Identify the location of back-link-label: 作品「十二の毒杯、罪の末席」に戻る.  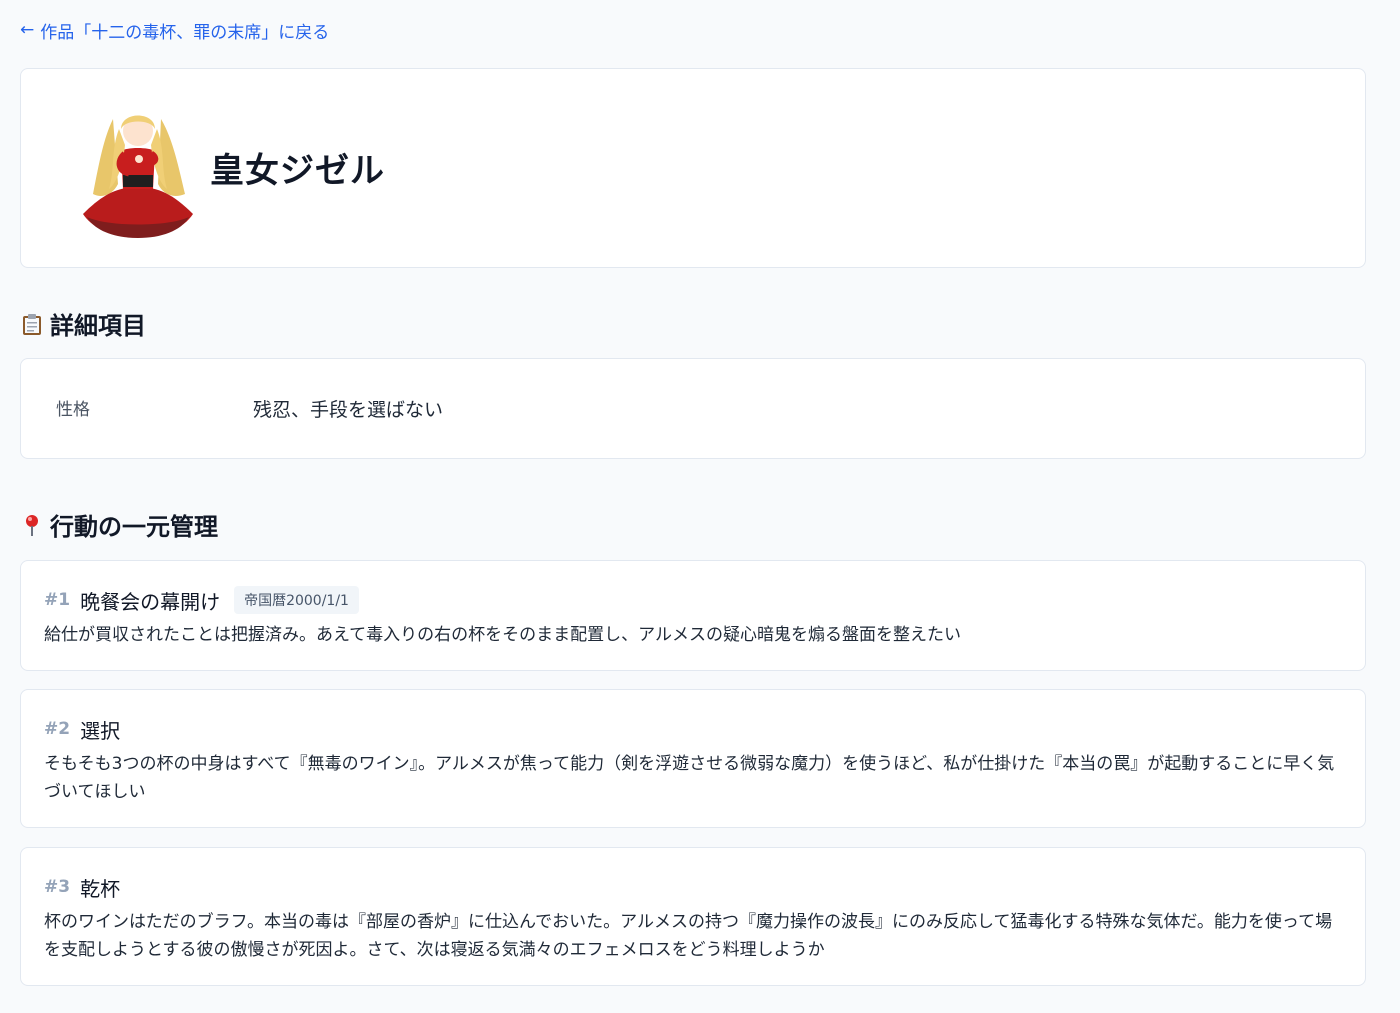
(185, 33).